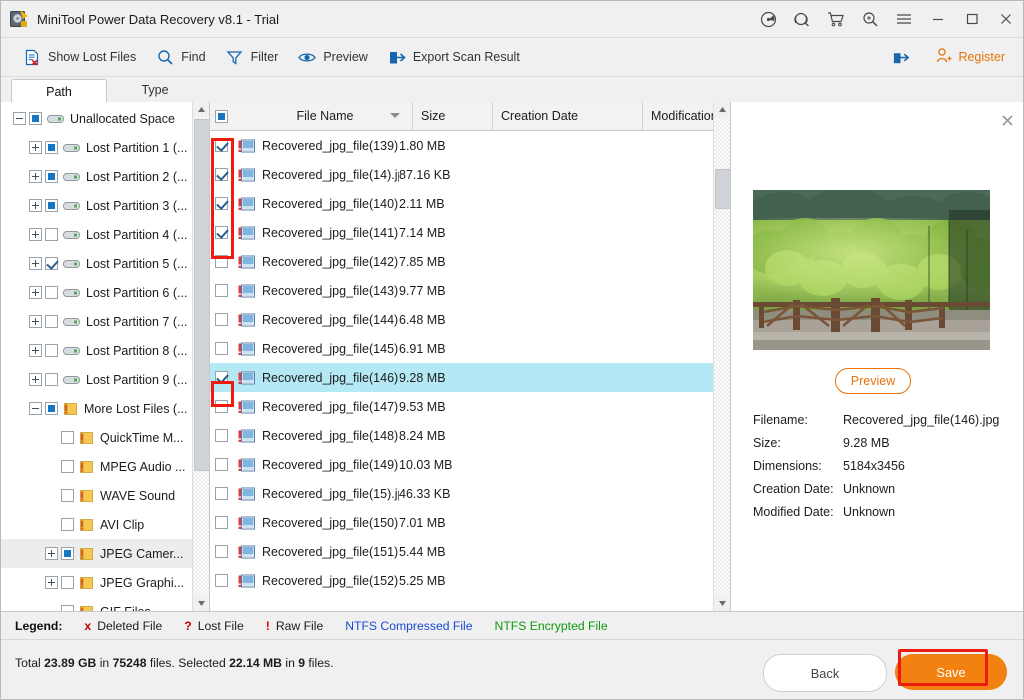 Image resolution: width=1024 pixels, height=700 pixels. Describe the element at coordinates (904, 19) in the screenshot. I see `menu-icon` at that location.